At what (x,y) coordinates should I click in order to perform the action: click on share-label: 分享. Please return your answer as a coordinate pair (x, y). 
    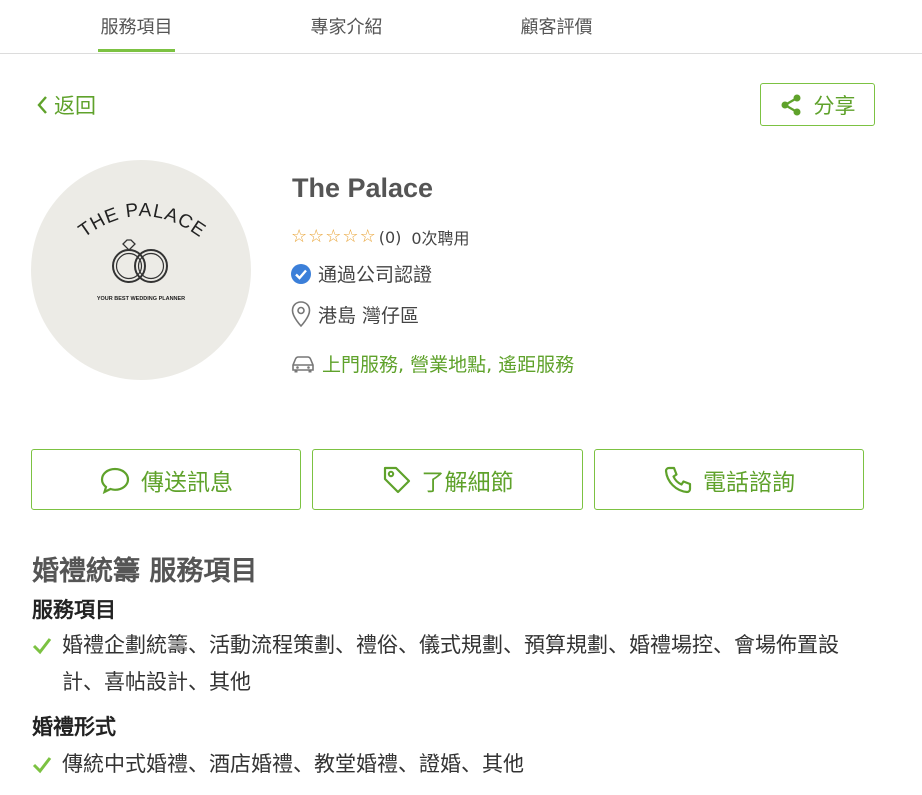
    Looking at the image, I should click on (834, 105).